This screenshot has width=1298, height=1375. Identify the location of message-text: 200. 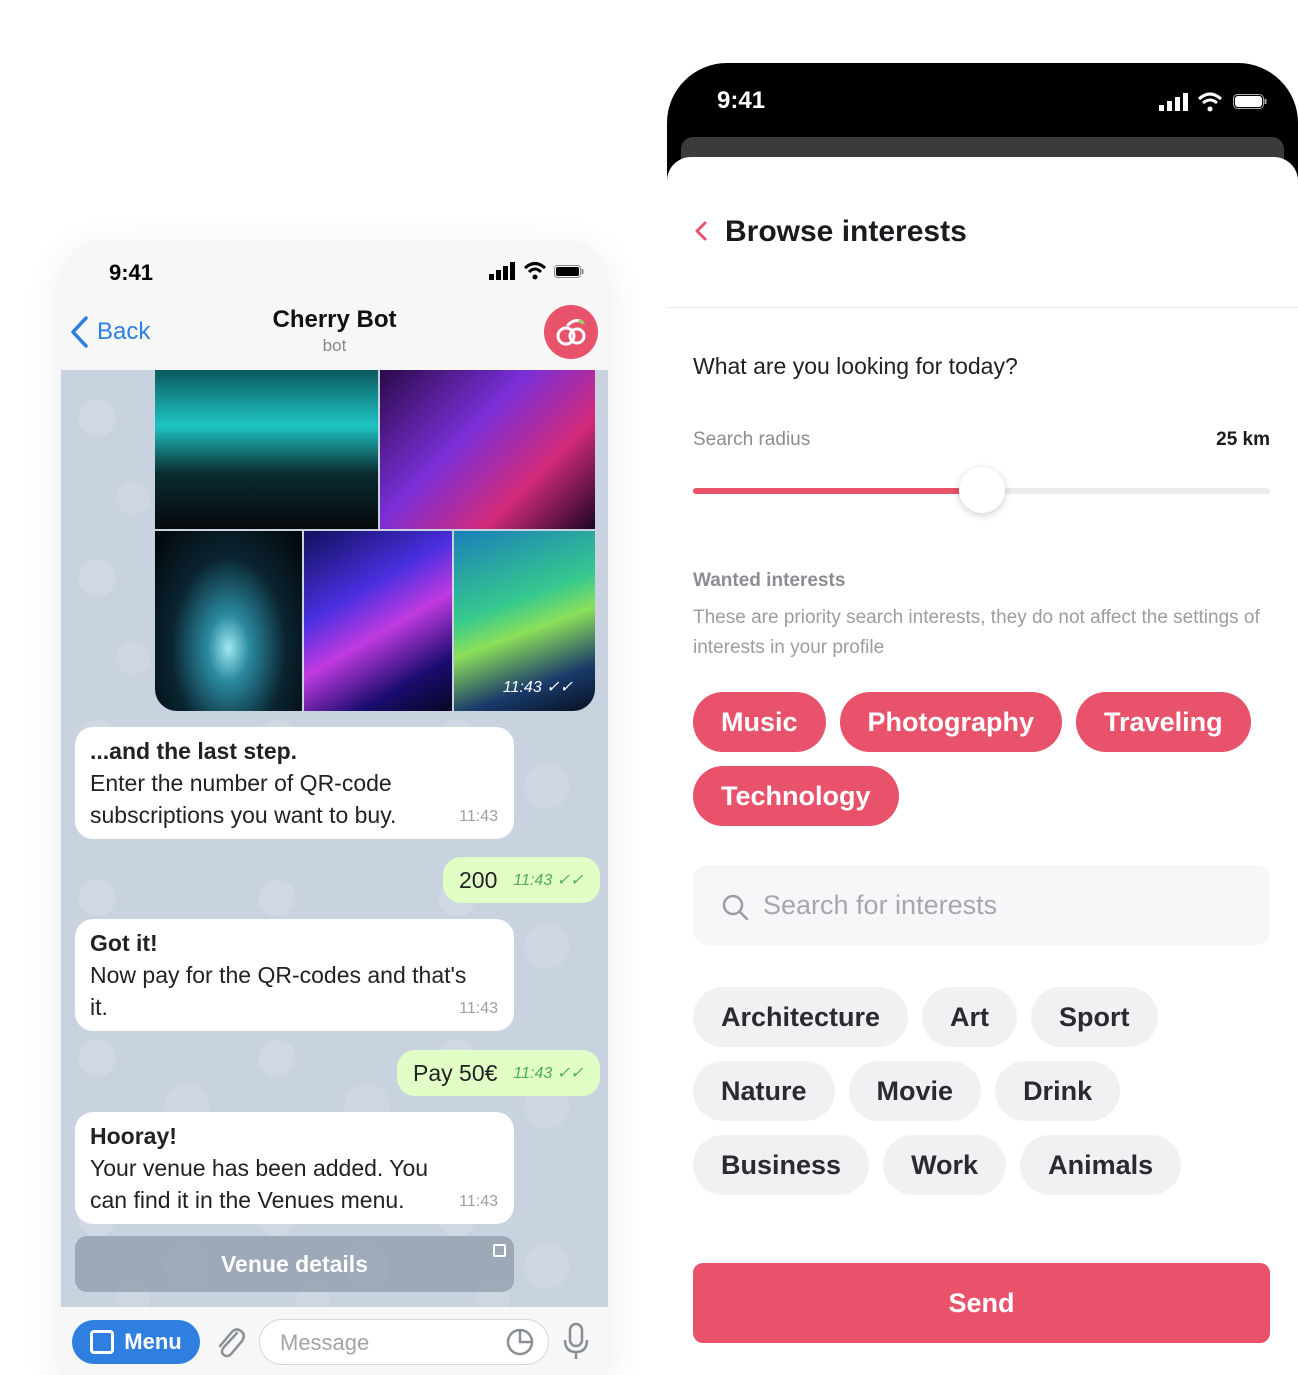
(478, 879).